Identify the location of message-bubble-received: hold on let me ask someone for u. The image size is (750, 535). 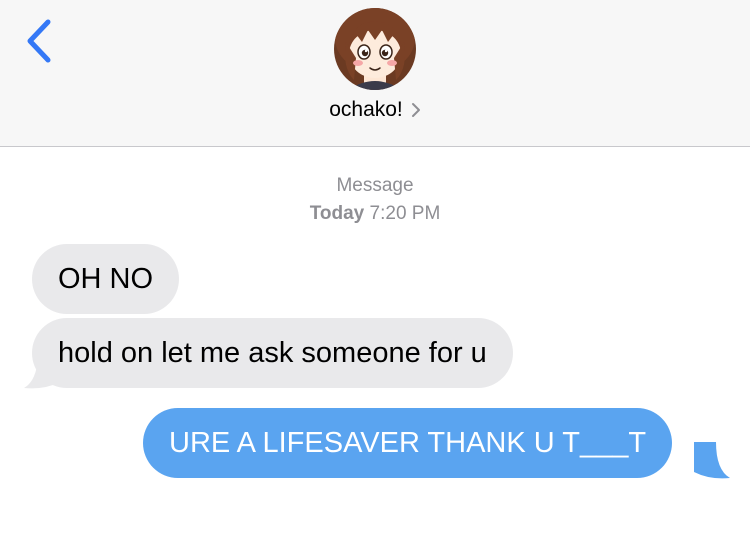
(272, 353).